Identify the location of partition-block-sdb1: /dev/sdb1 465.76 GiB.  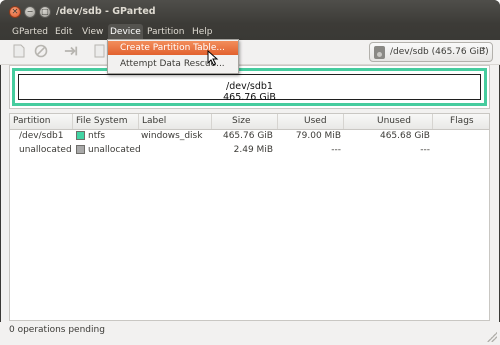
(249, 87).